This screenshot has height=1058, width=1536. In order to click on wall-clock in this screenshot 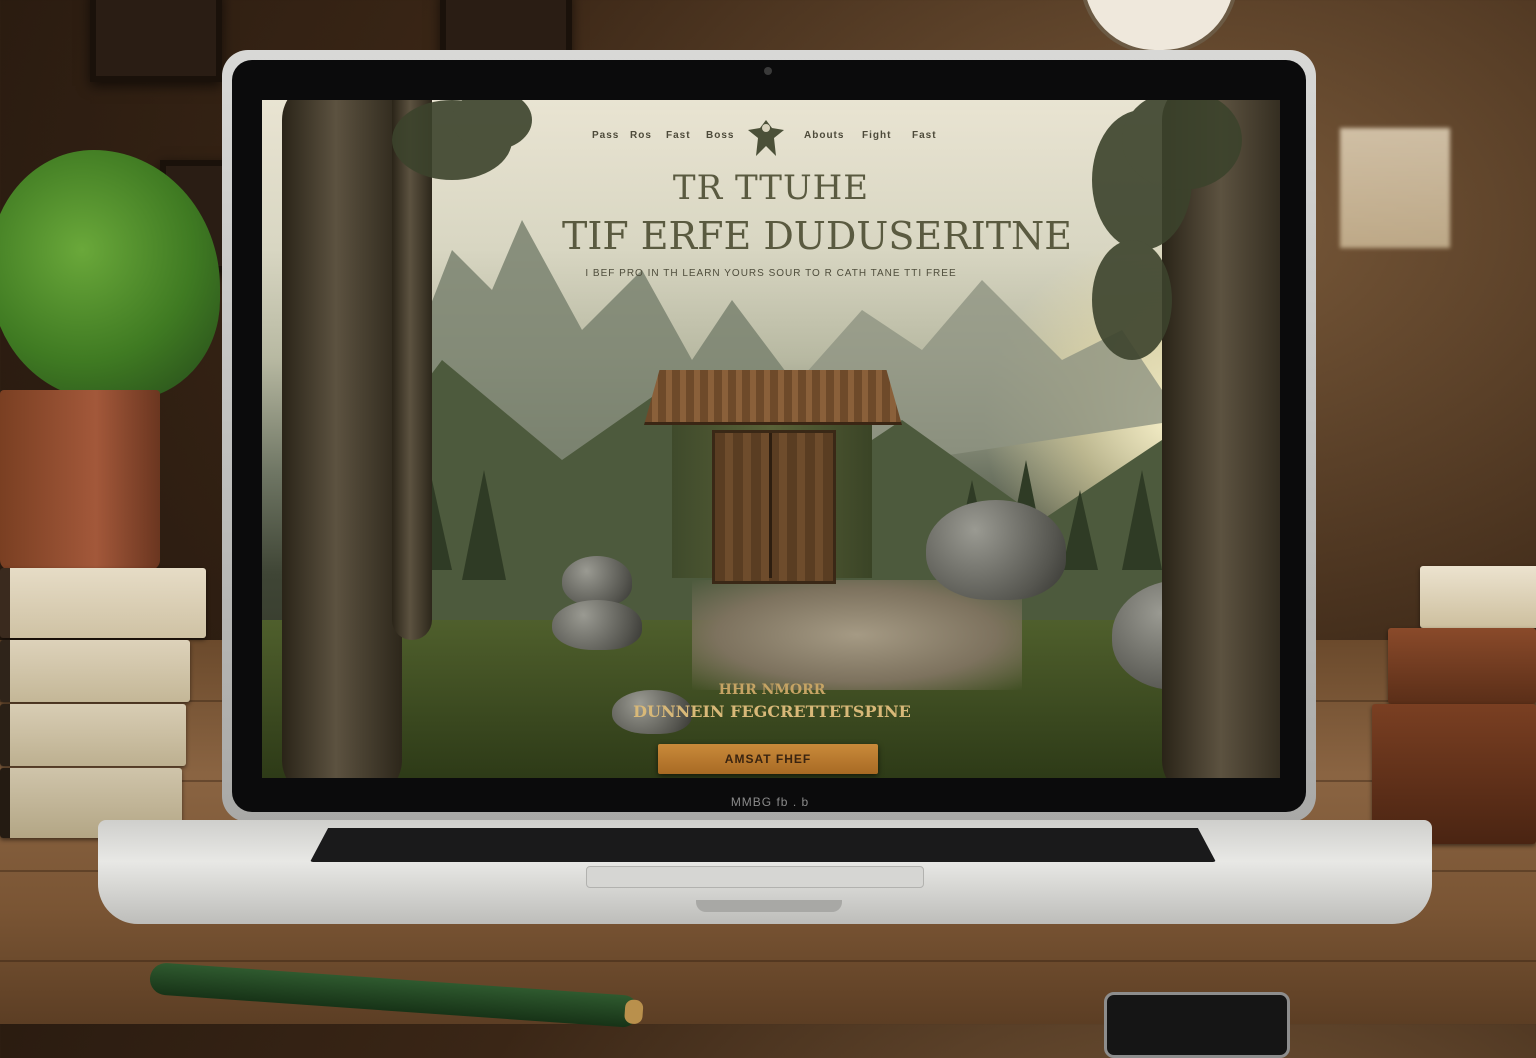, I will do `click(1159, 27)`.